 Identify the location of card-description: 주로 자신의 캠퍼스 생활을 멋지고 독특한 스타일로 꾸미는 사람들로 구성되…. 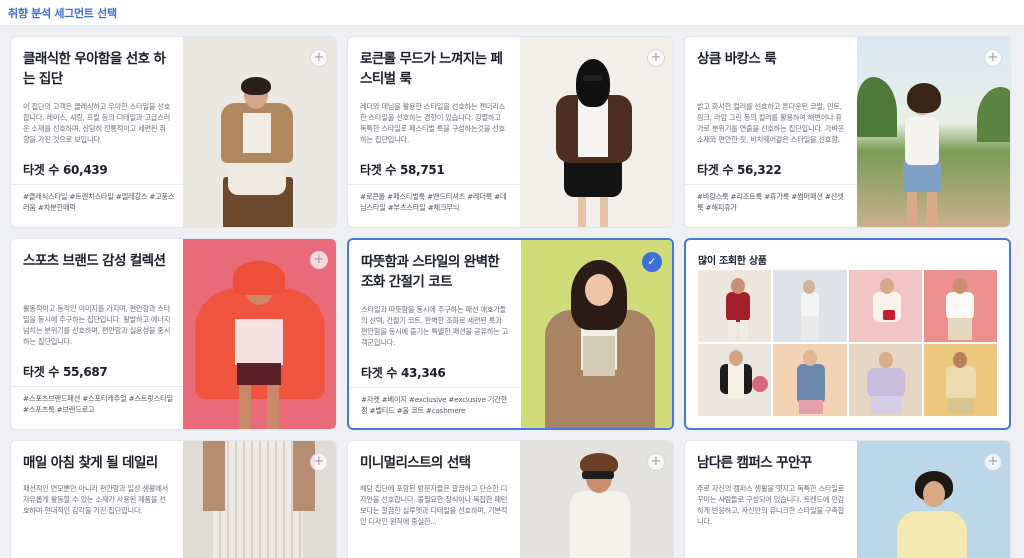
(771, 505).